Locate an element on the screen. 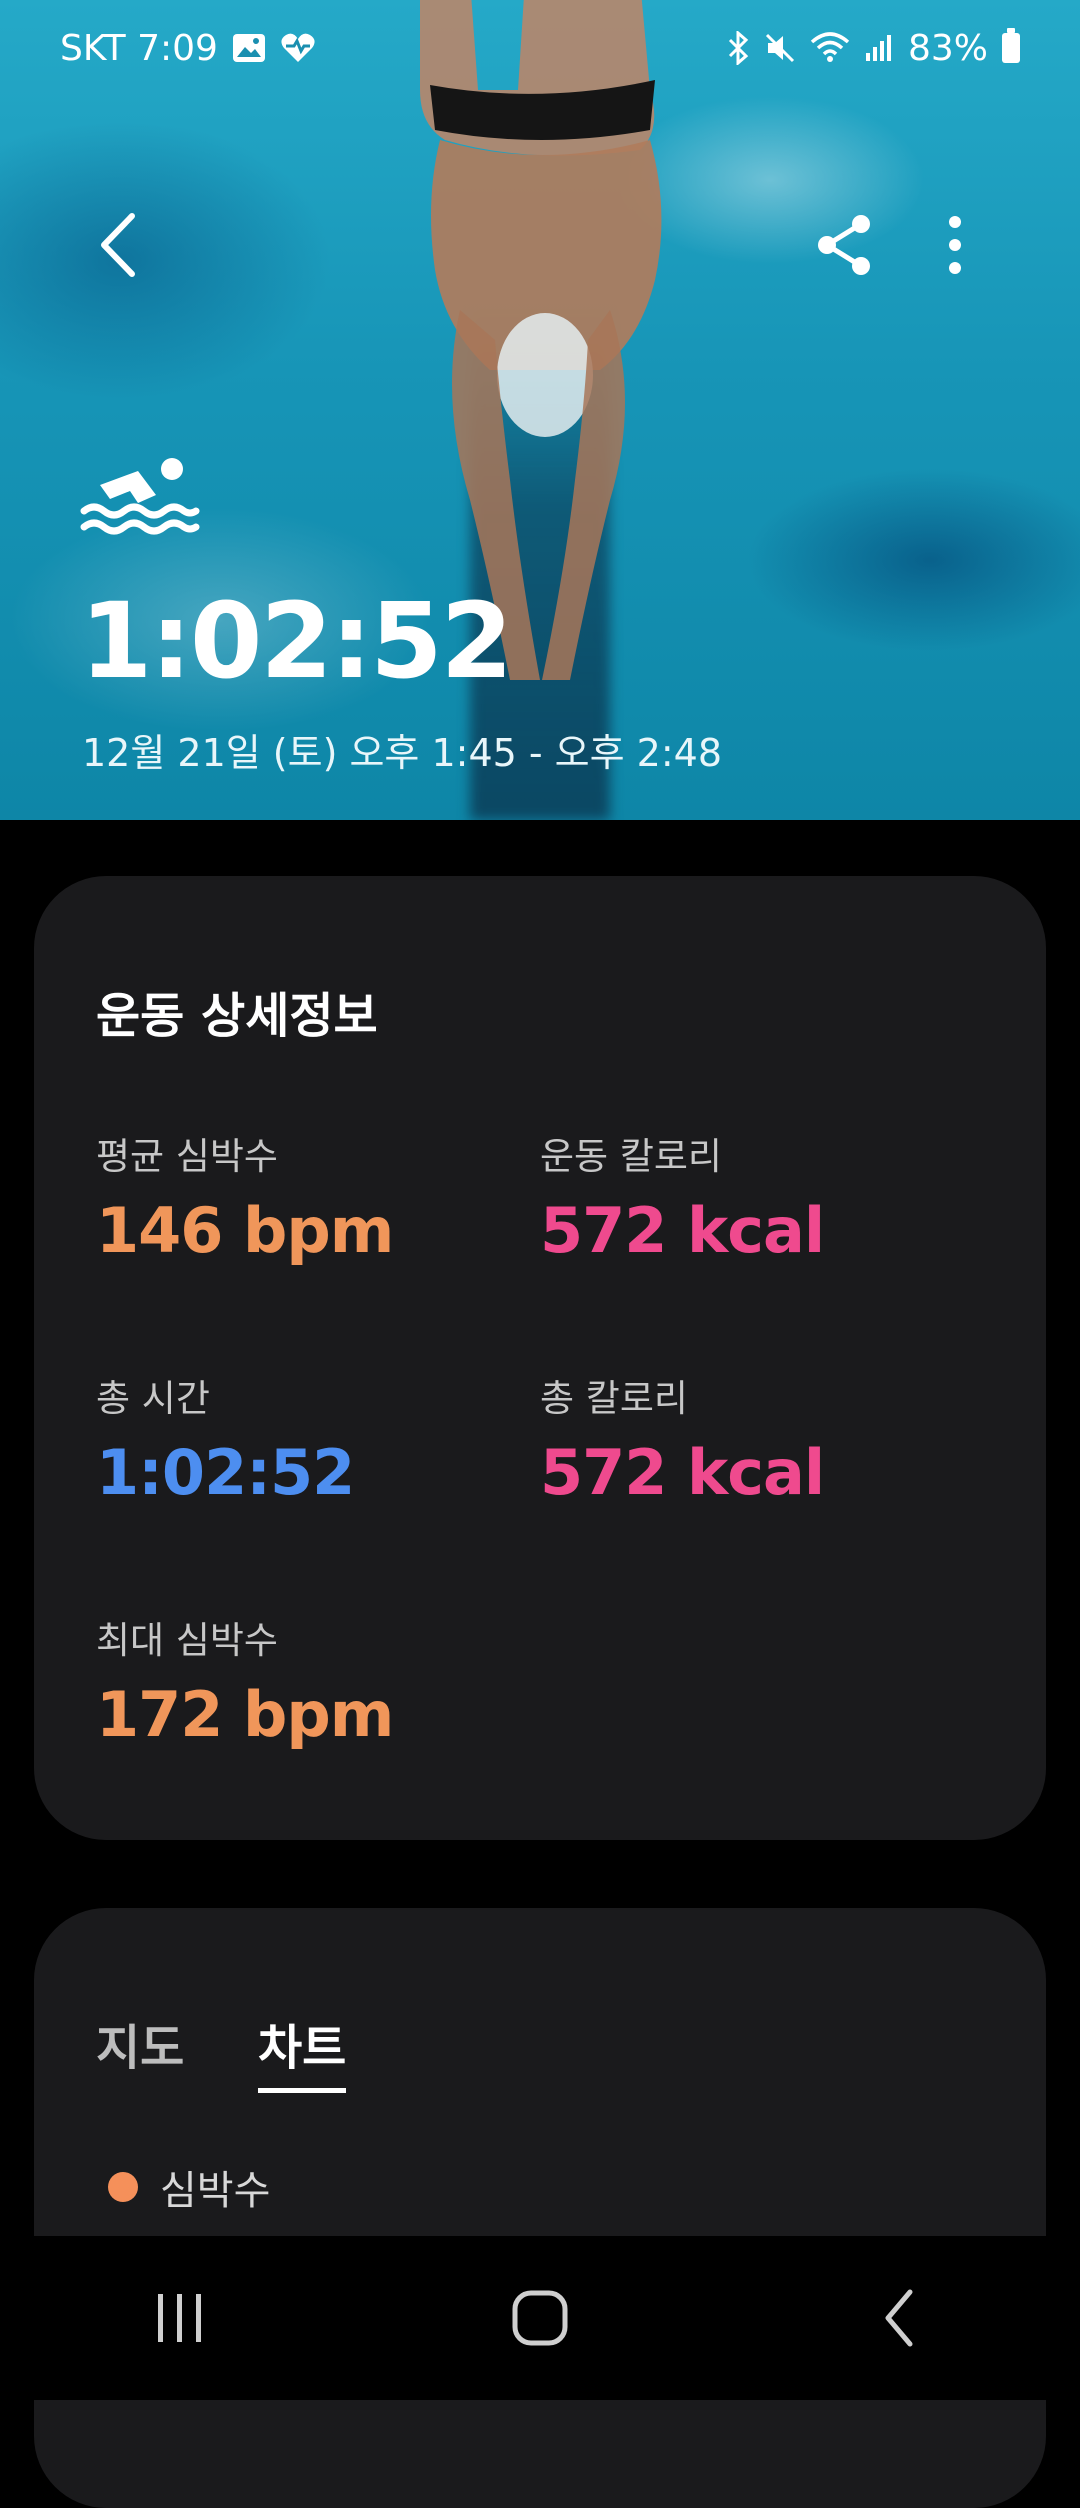 Image resolution: width=1080 pixels, height=2508 pixels. battery-icon is located at coordinates (1011, 45).